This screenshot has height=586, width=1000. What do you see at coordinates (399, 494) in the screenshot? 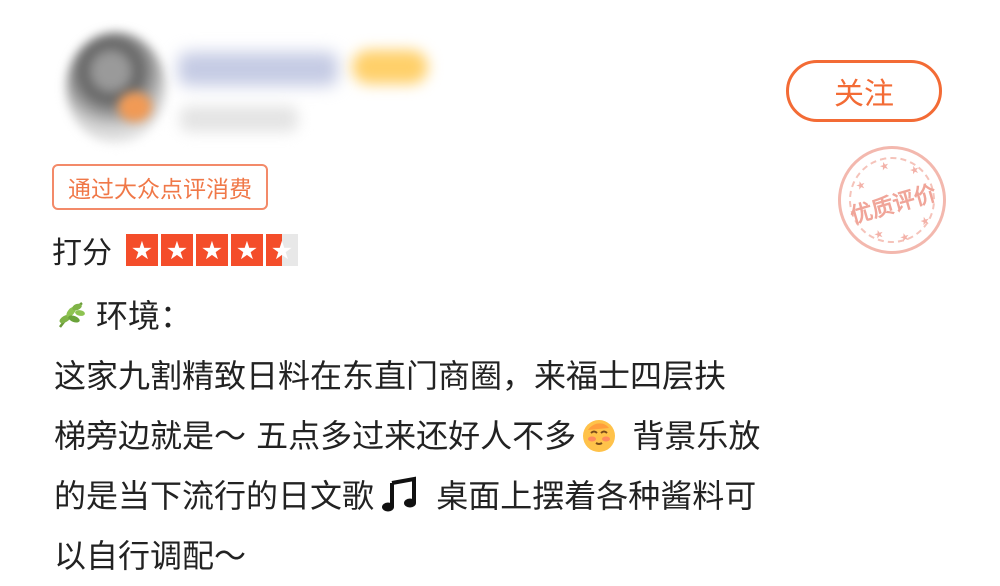
I see `music-note-icon` at bounding box center [399, 494].